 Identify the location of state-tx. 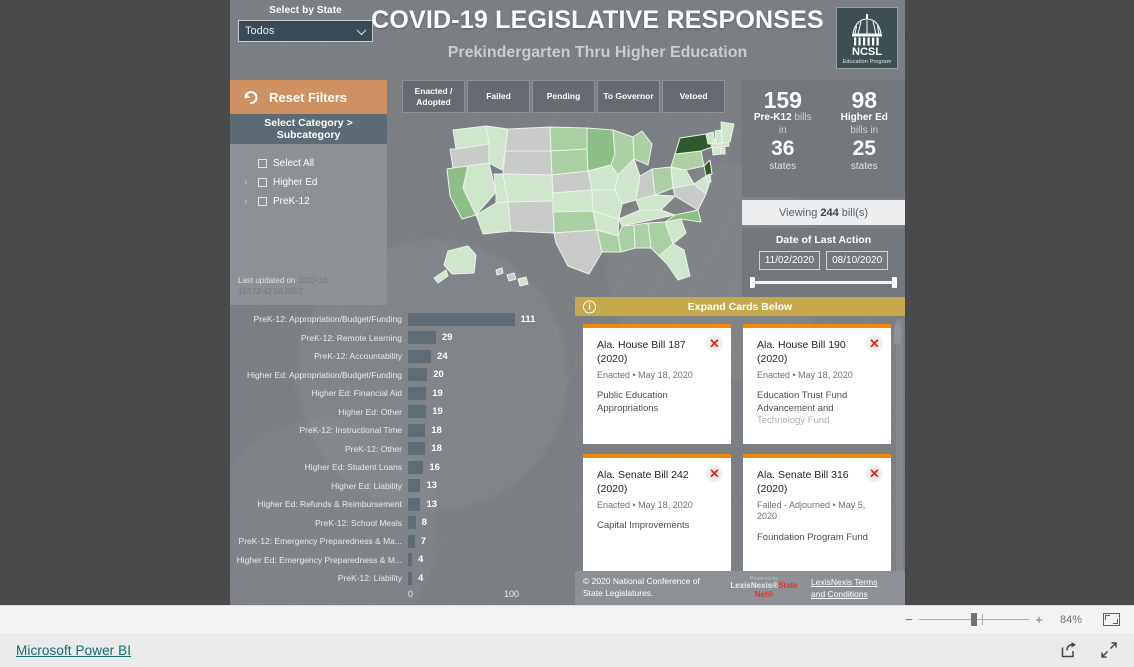
(578, 252).